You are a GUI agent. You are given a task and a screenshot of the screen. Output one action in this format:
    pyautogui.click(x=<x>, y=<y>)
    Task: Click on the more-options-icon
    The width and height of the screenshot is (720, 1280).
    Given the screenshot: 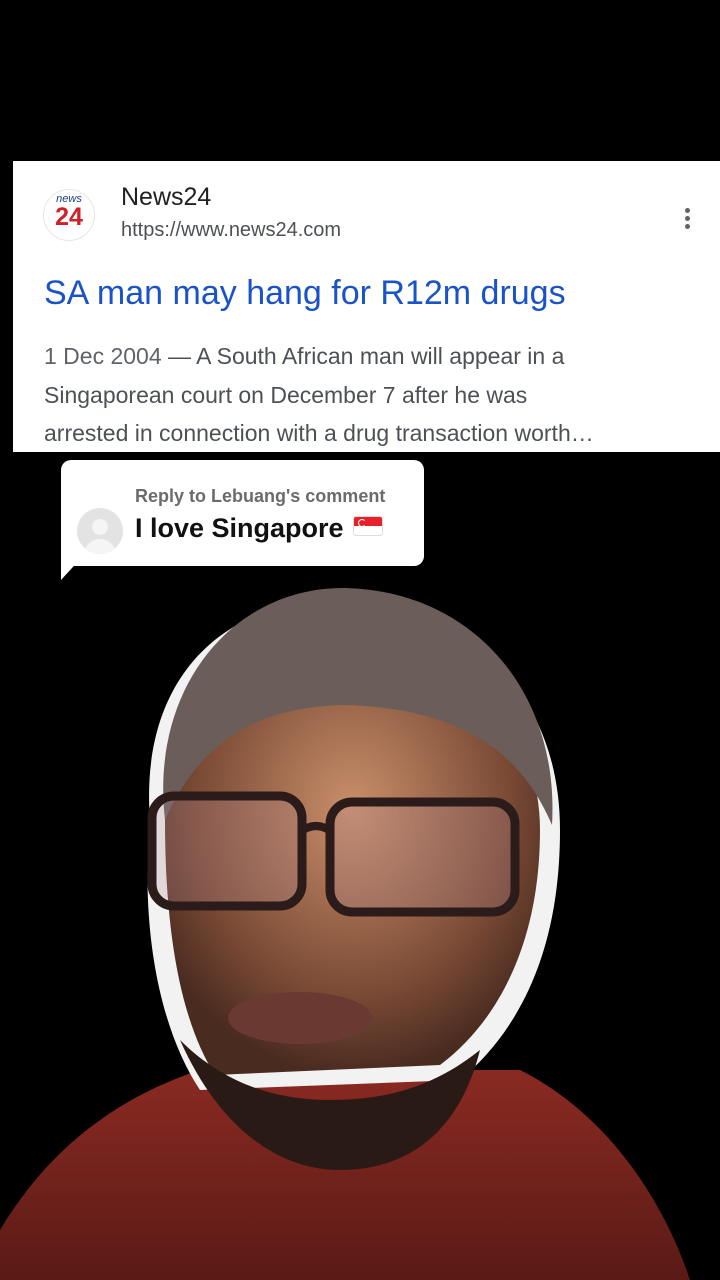 What is the action you would take?
    pyautogui.click(x=688, y=221)
    